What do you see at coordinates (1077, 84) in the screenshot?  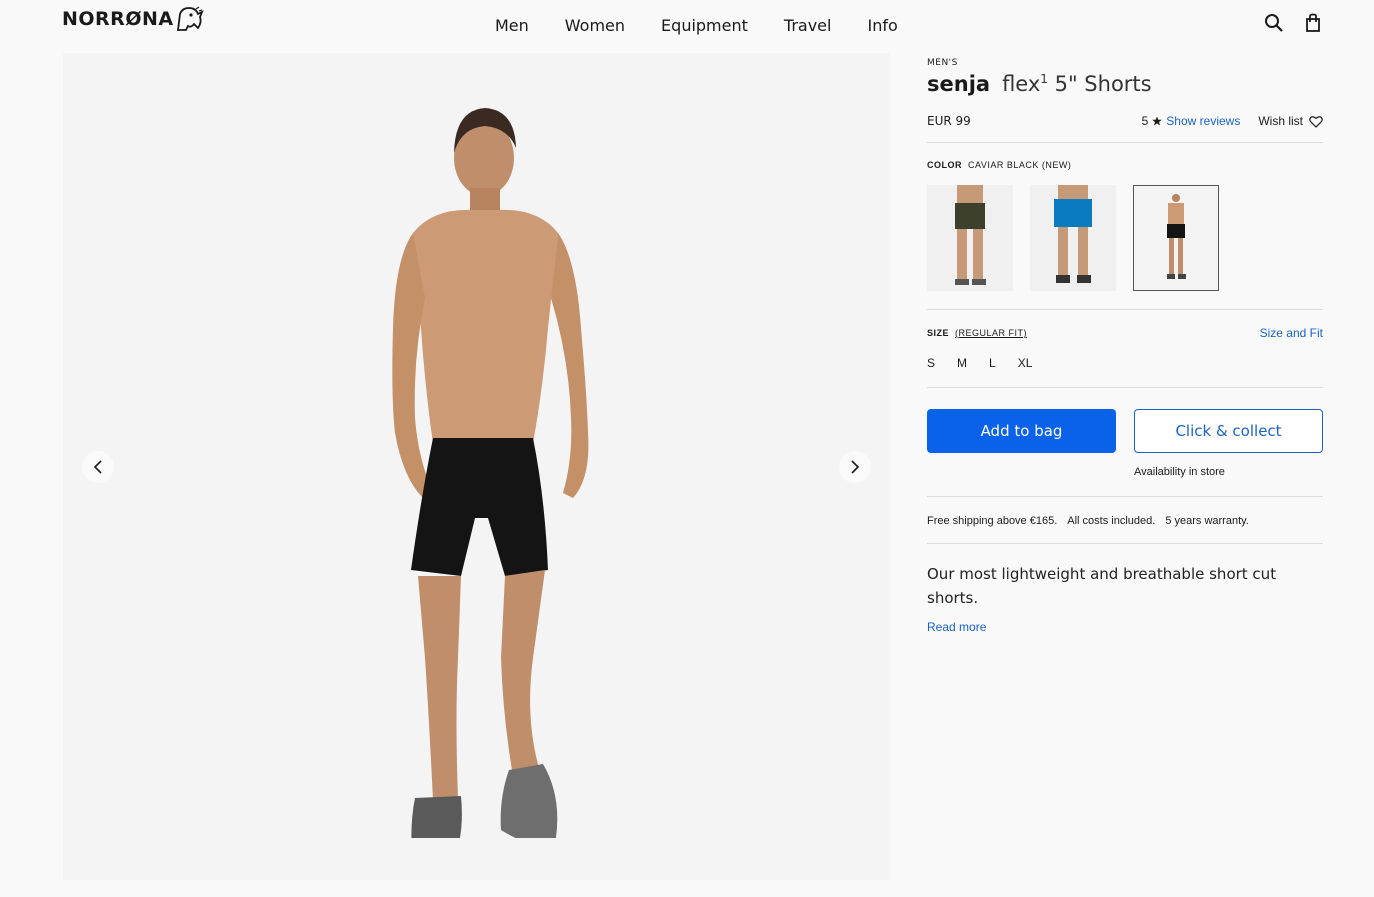 I see `product-model: flex1 5" Shorts` at bounding box center [1077, 84].